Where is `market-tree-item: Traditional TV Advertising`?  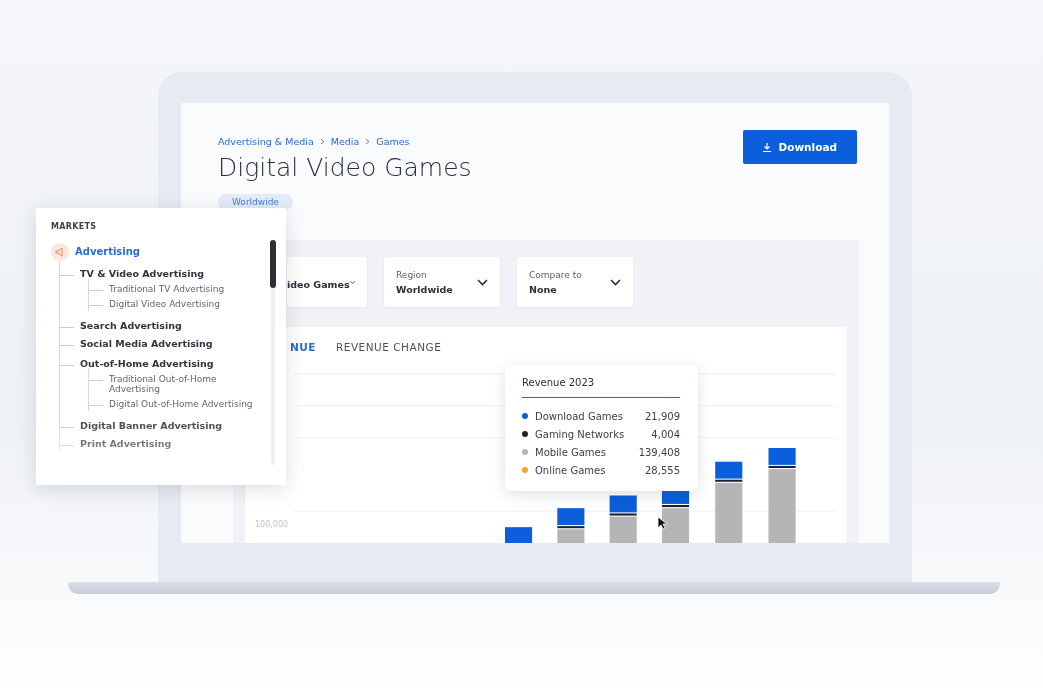 market-tree-item: Traditional TV Advertising is located at coordinates (167, 289).